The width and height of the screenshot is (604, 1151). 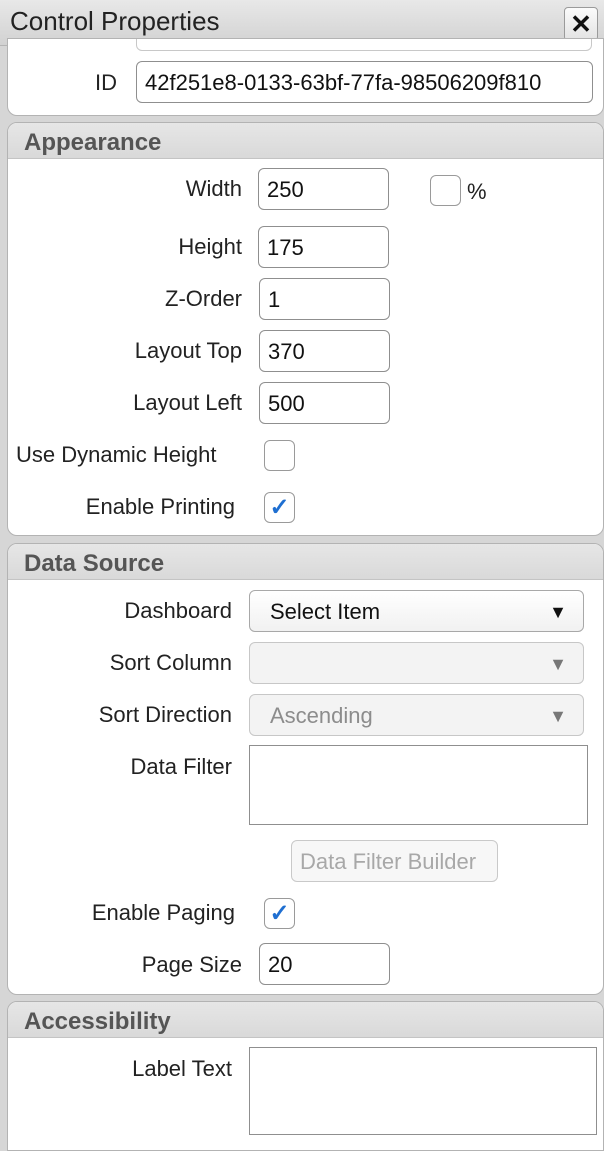 I want to click on layout-top-label: Layout Top, so click(x=188, y=350).